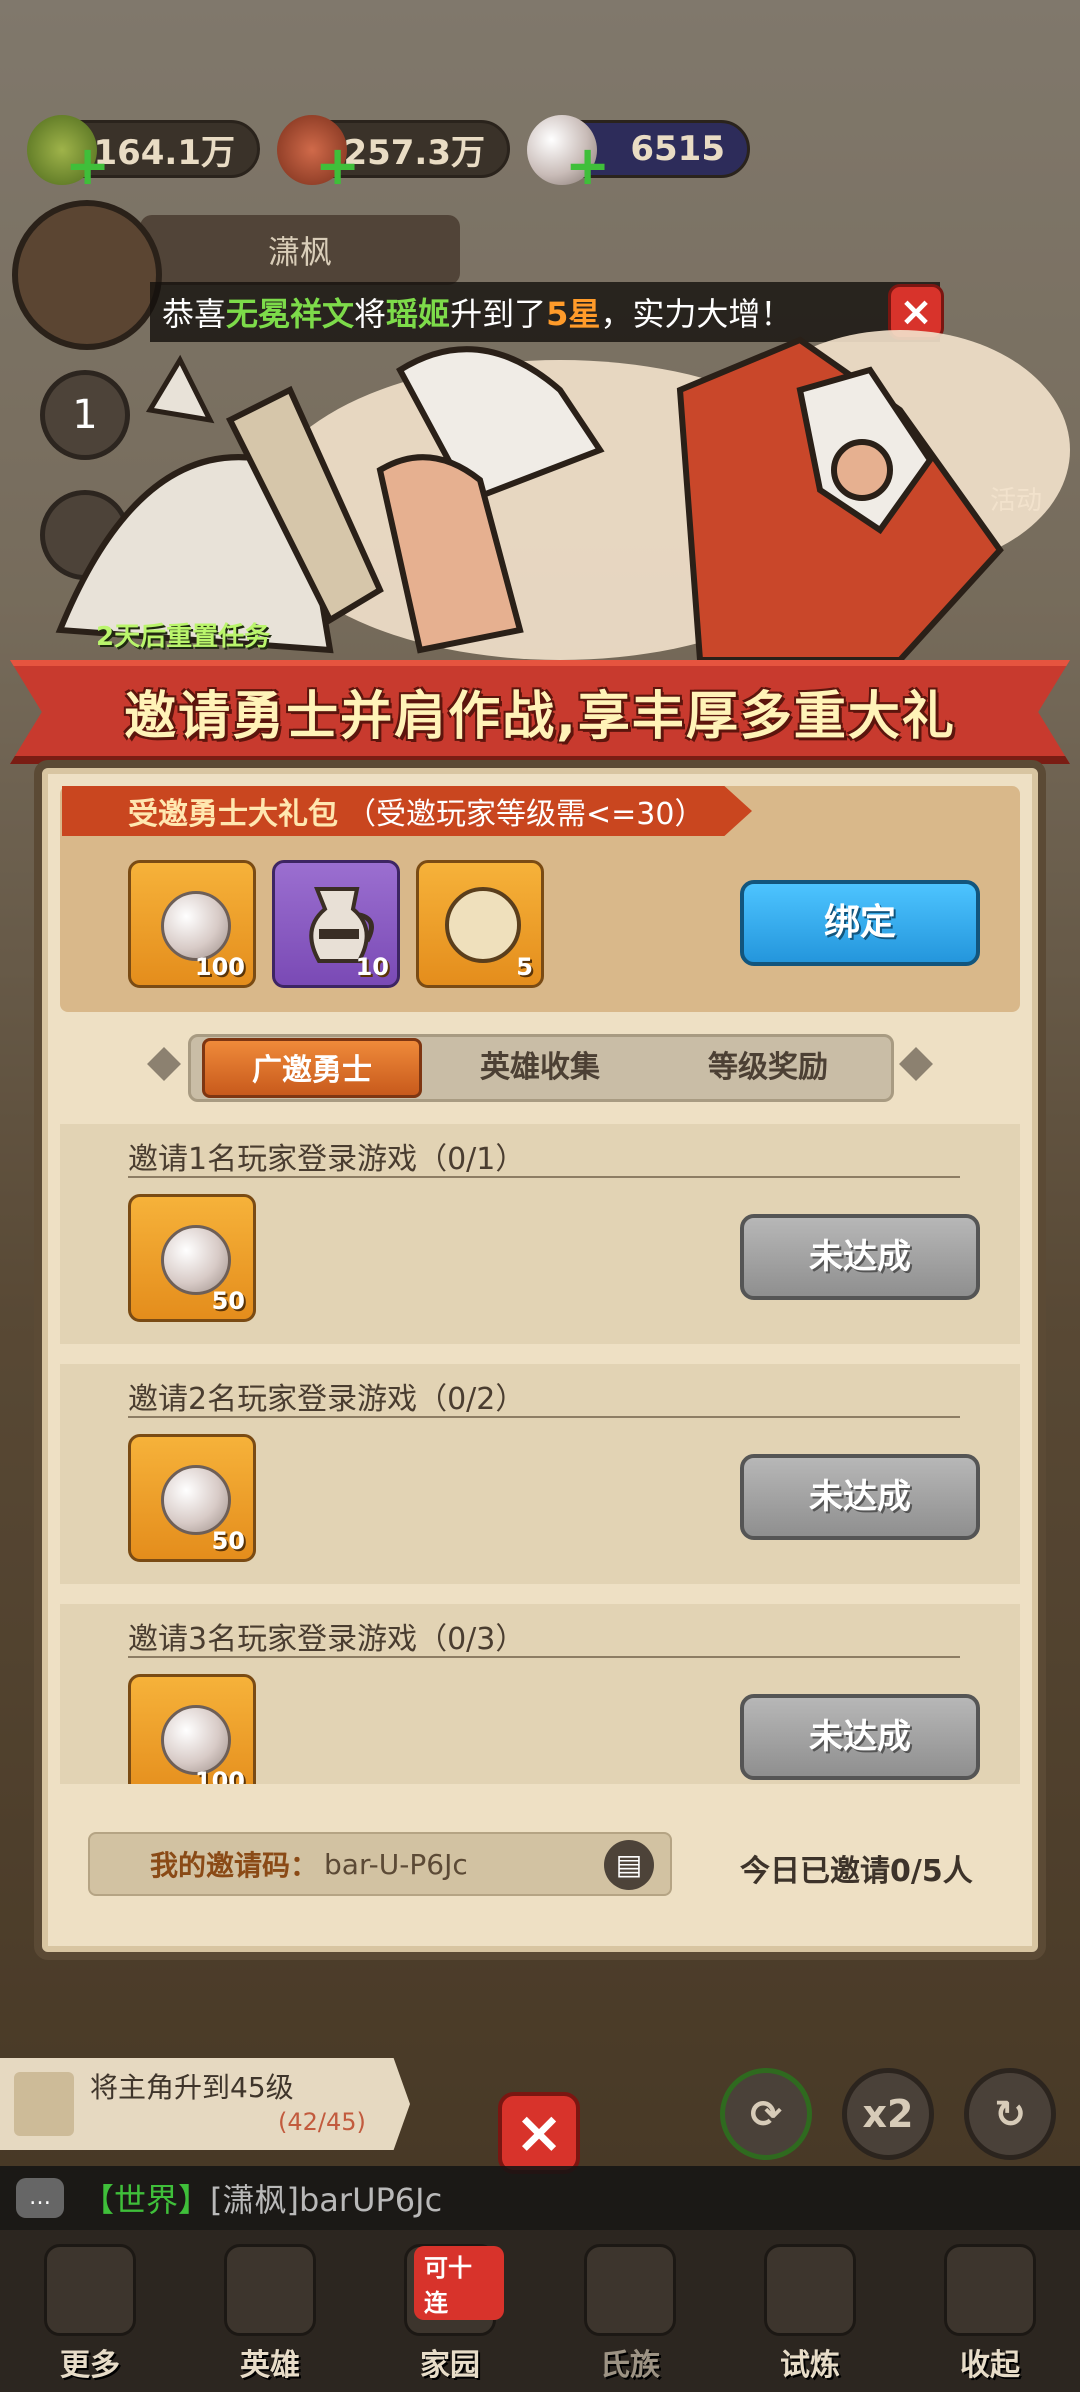 The height and width of the screenshot is (2392, 1080). What do you see at coordinates (540, 712) in the screenshot?
I see `invite-banner: 邀请勇士并肩作战,享丰厚多重大礼` at bounding box center [540, 712].